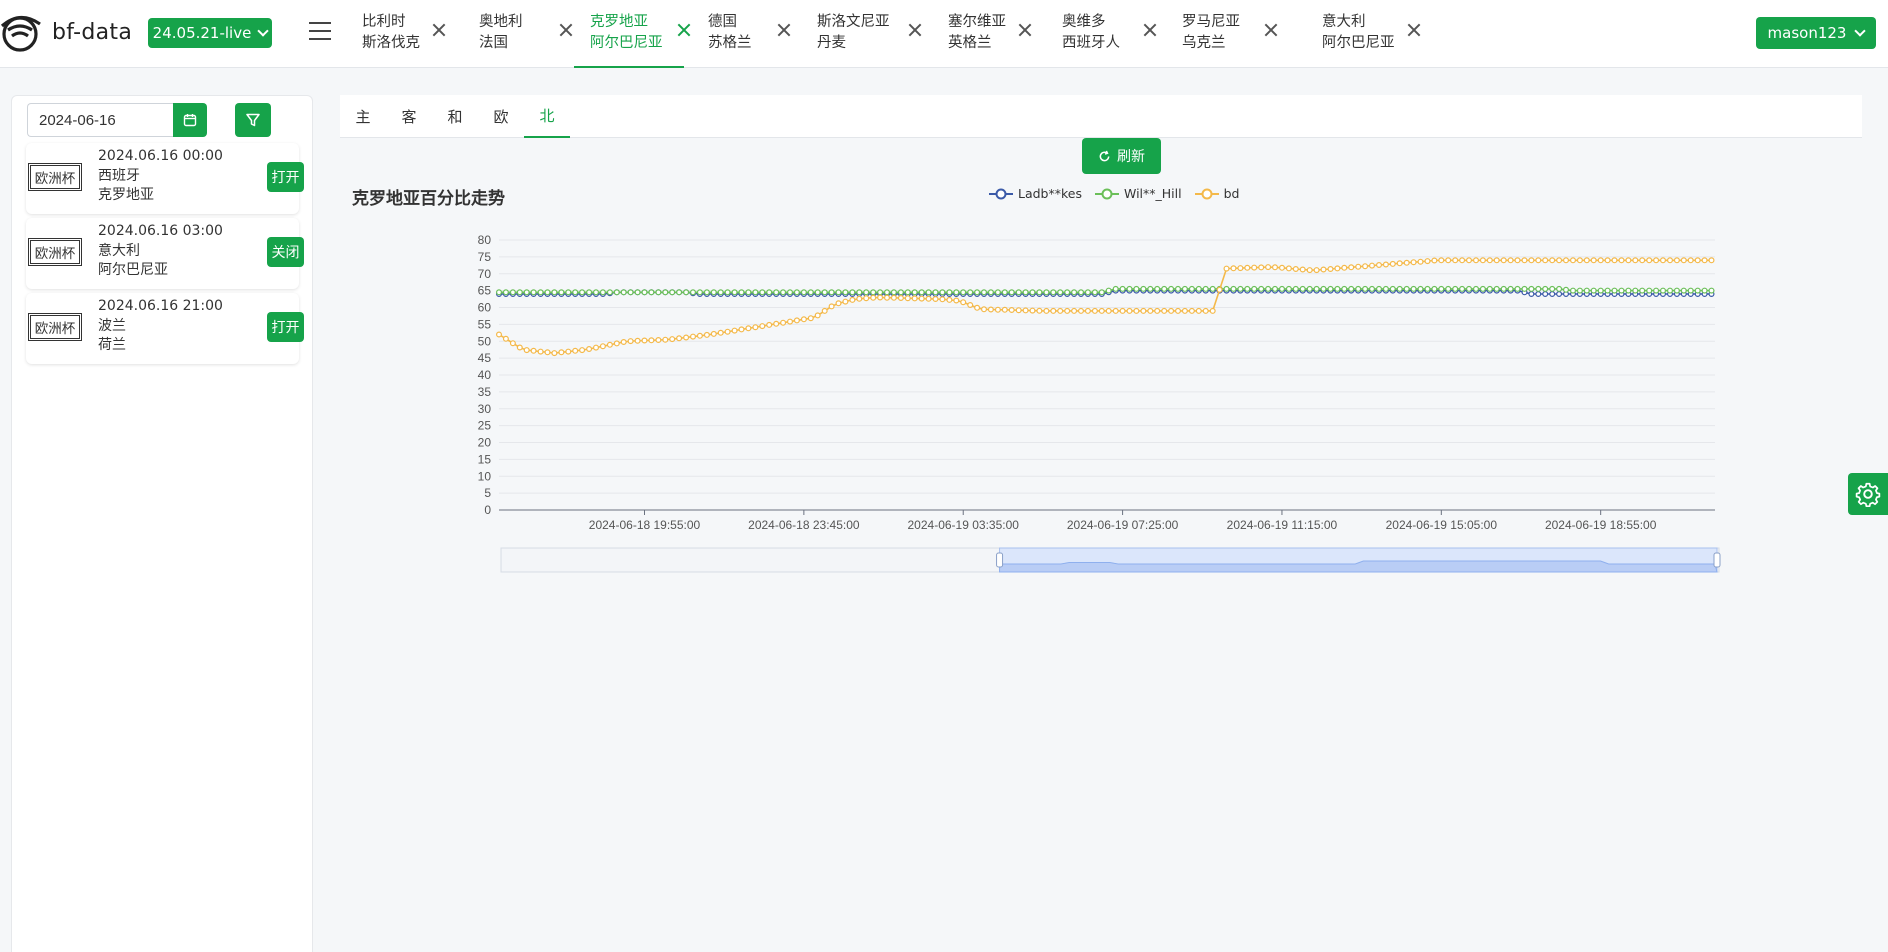 Image resolution: width=1888 pixels, height=952 pixels. I want to click on settings-button, so click(1868, 494).